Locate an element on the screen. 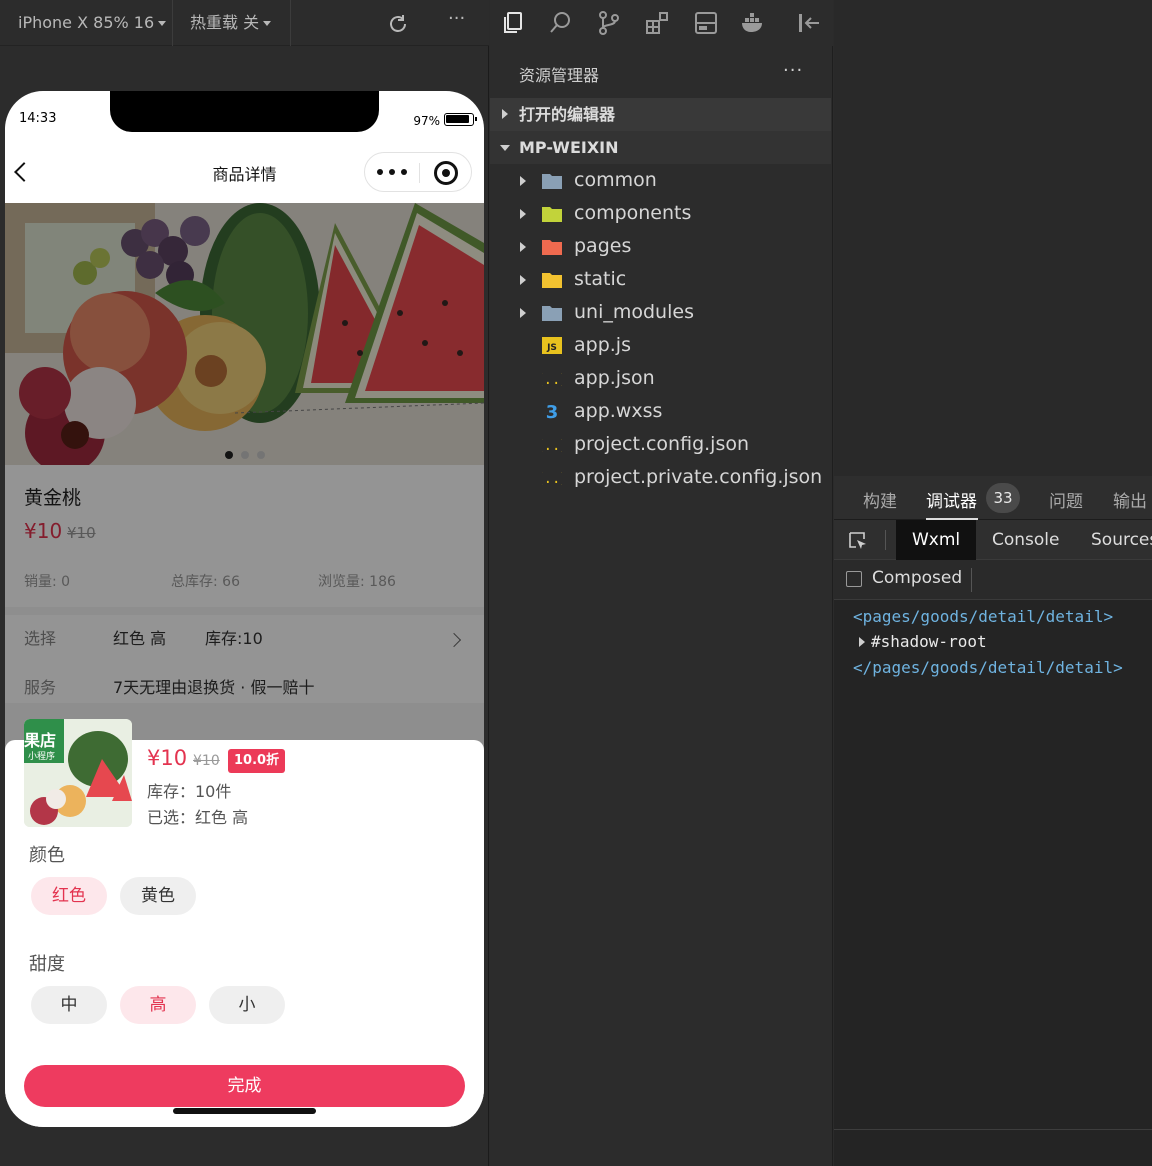 This screenshot has width=1152, height=1166. sku-selected: 已选：红色 高 is located at coordinates (198, 817).